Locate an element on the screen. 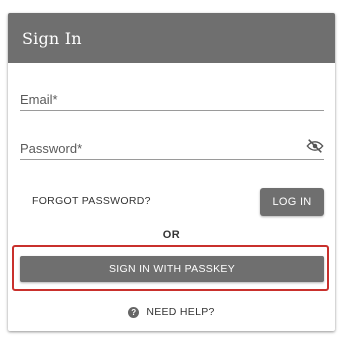  page-title: Sign In is located at coordinates (52, 38).